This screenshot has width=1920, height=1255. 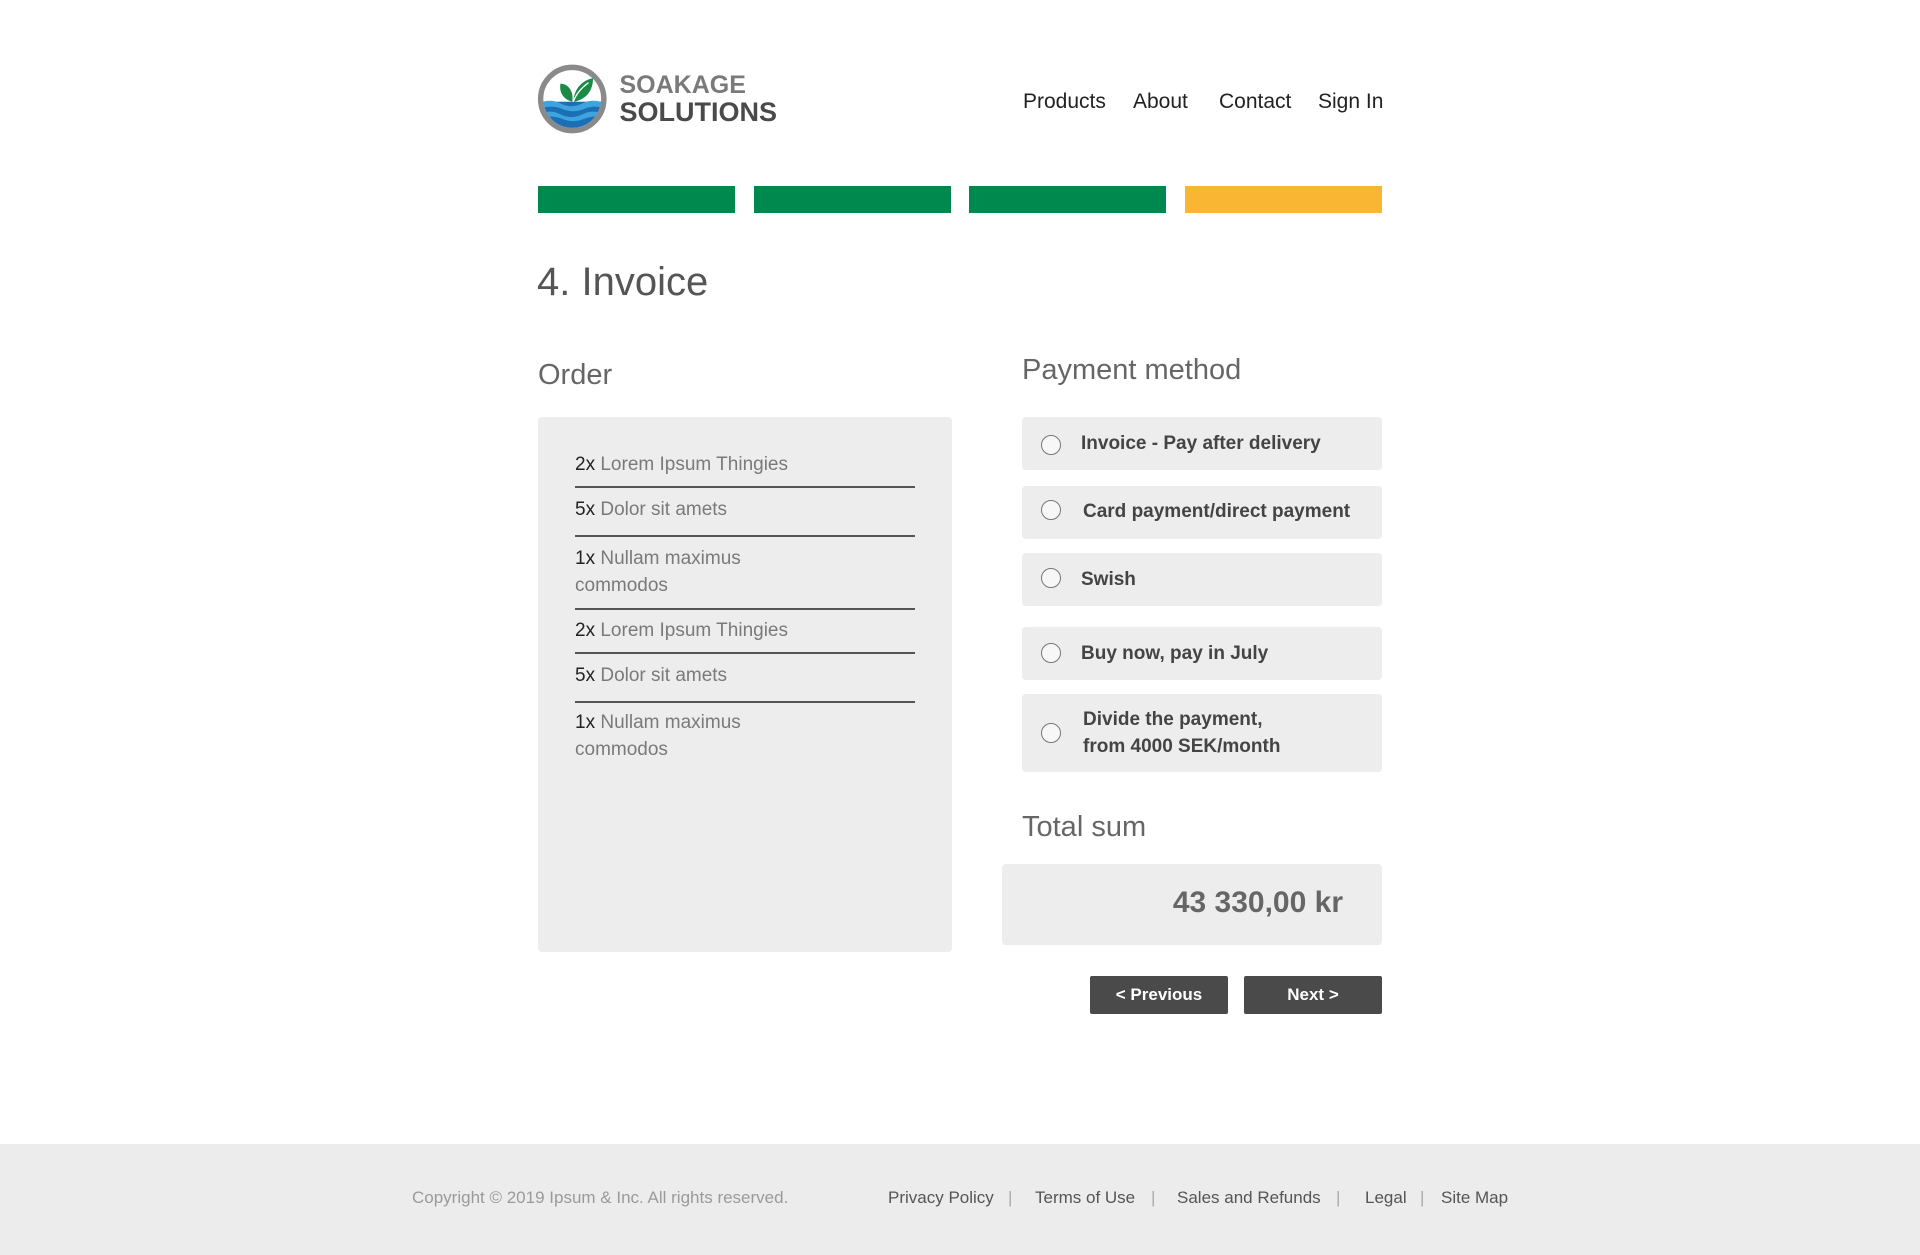 What do you see at coordinates (1064, 103) in the screenshot?
I see `nav-products: Products` at bounding box center [1064, 103].